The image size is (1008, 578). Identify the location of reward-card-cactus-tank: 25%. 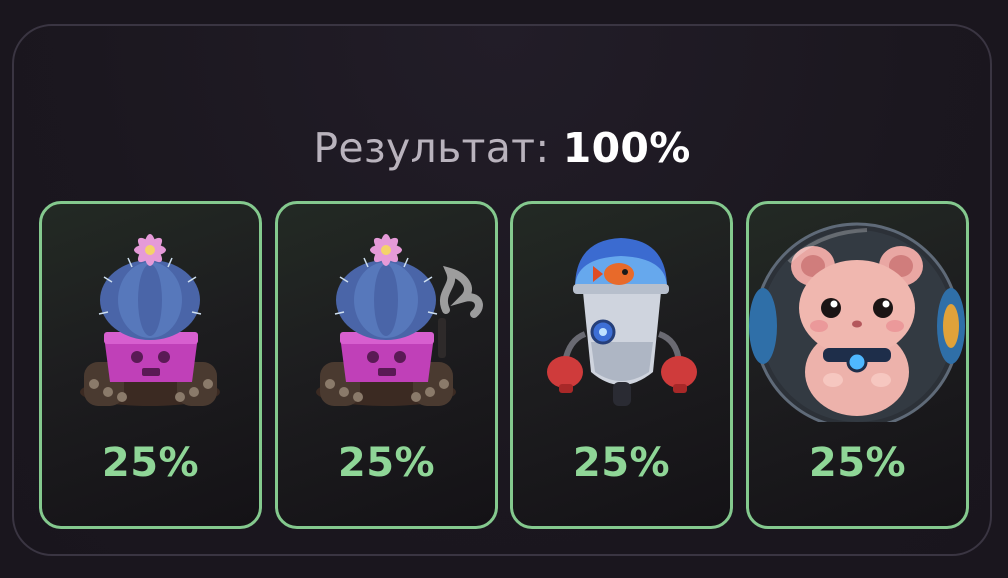
(150, 365).